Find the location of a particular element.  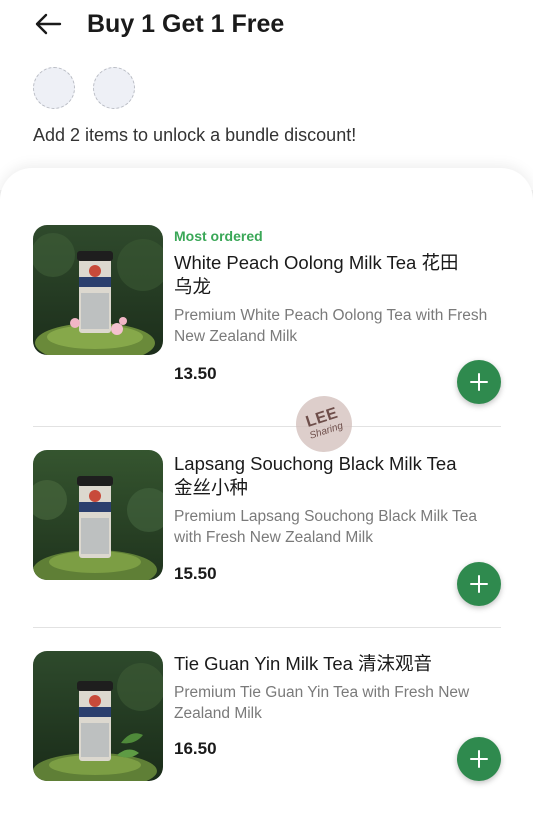

back-button is located at coordinates (48, 24).